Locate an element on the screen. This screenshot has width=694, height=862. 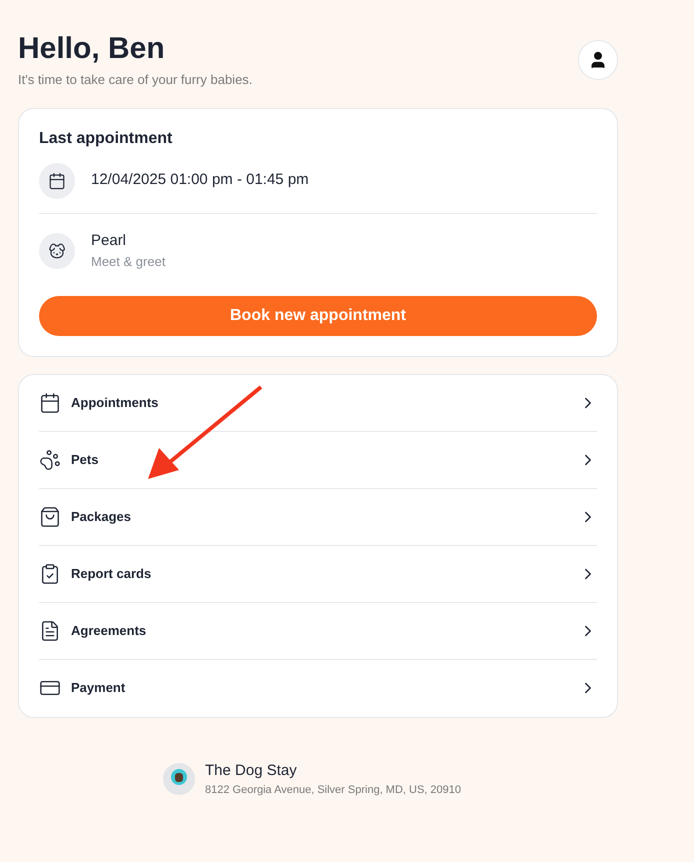
menu-label: Appointments is located at coordinates (114, 403).